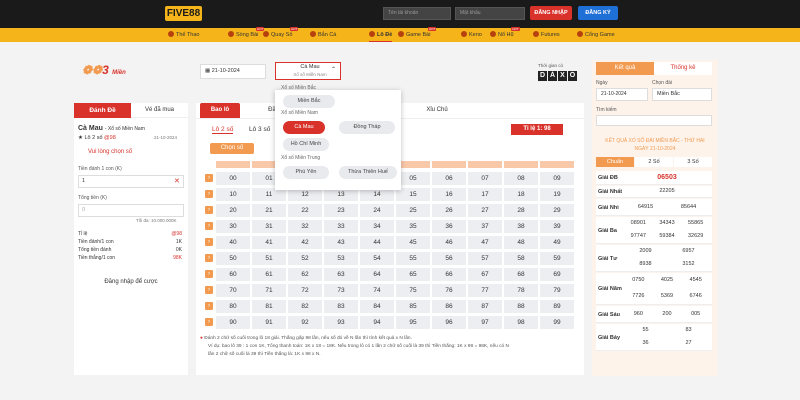 This screenshot has height=400, width=800. Describe the element at coordinates (521, 178) in the screenshot. I see `number-cell: 08` at that location.